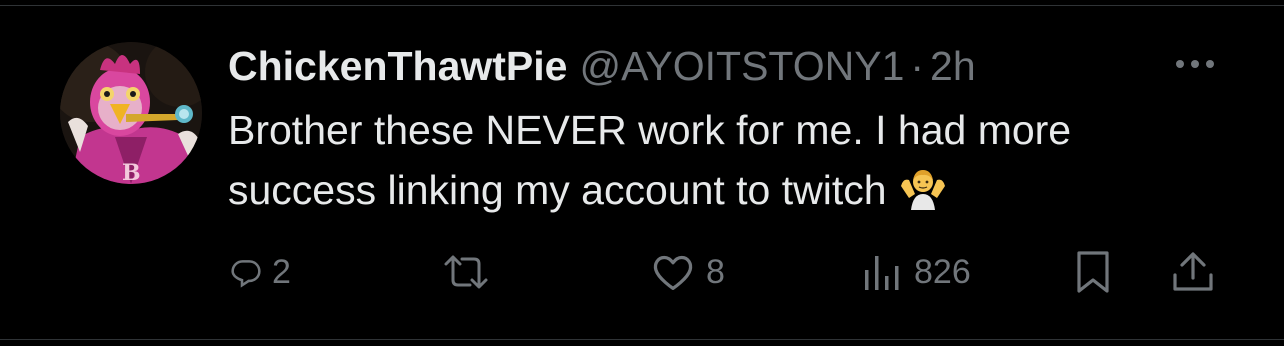  I want to click on tweet-header: ChickenThawtPie @AYOITSTONY1 · 2h, so click(602, 66).